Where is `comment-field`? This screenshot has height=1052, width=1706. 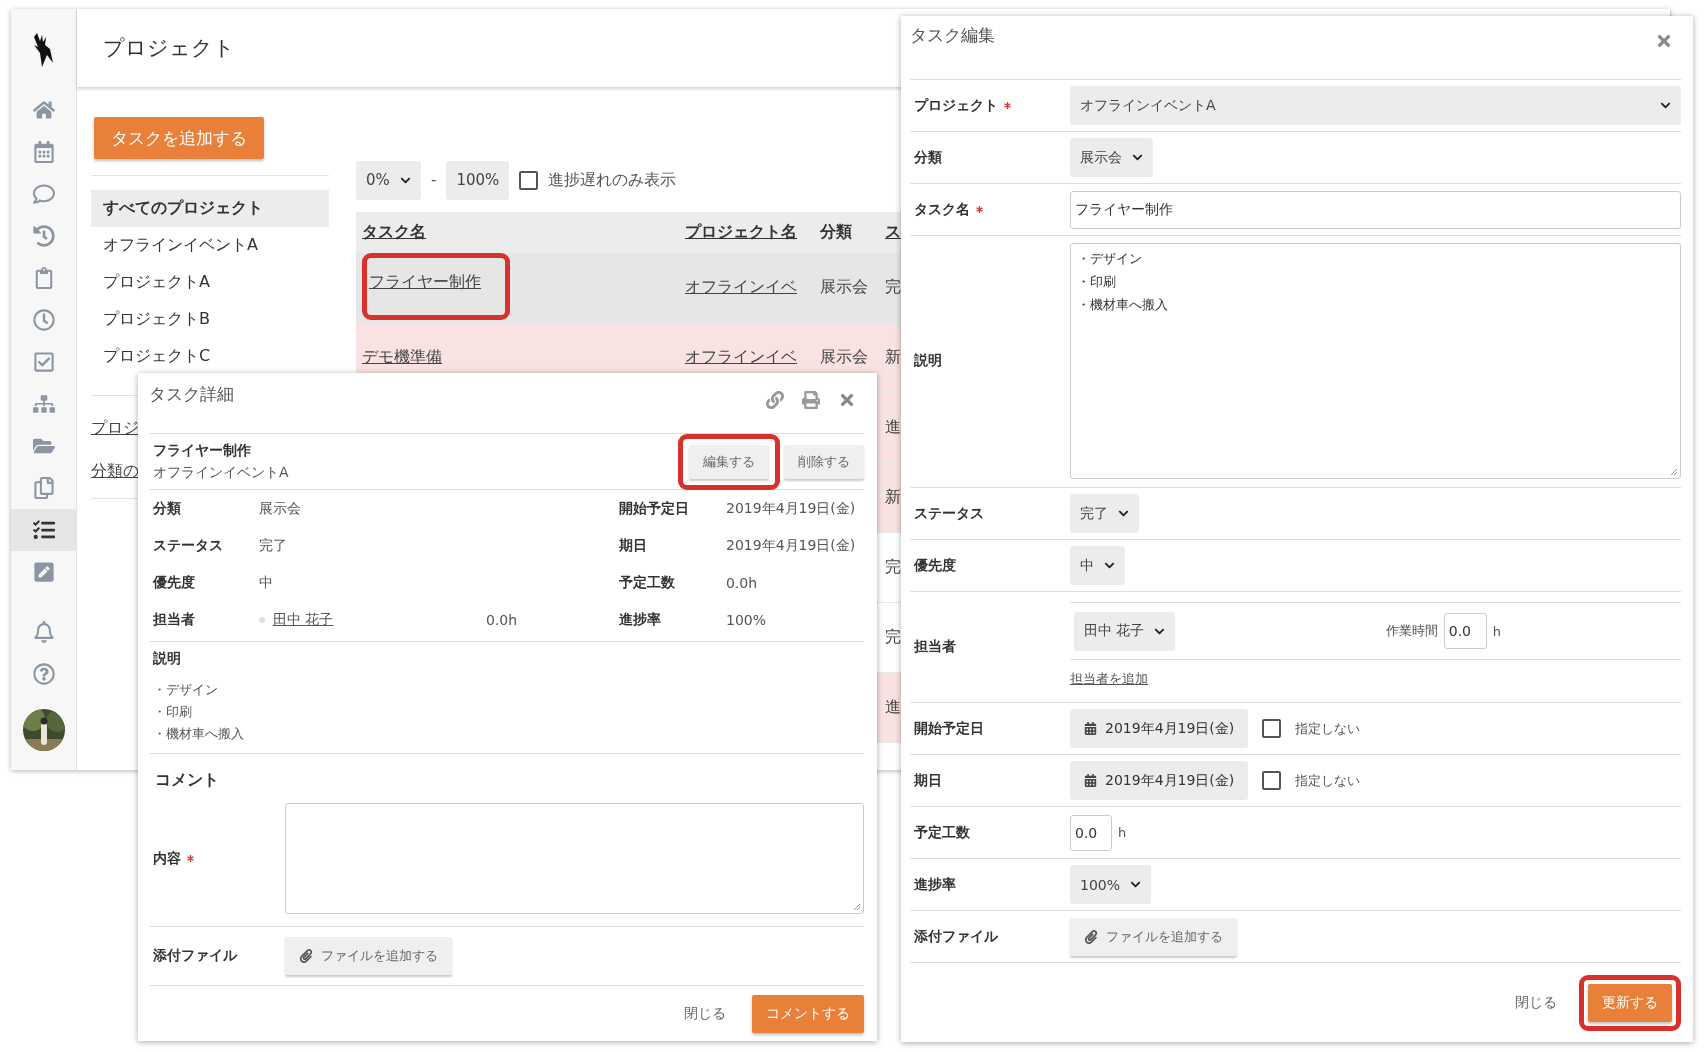 comment-field is located at coordinates (574, 858).